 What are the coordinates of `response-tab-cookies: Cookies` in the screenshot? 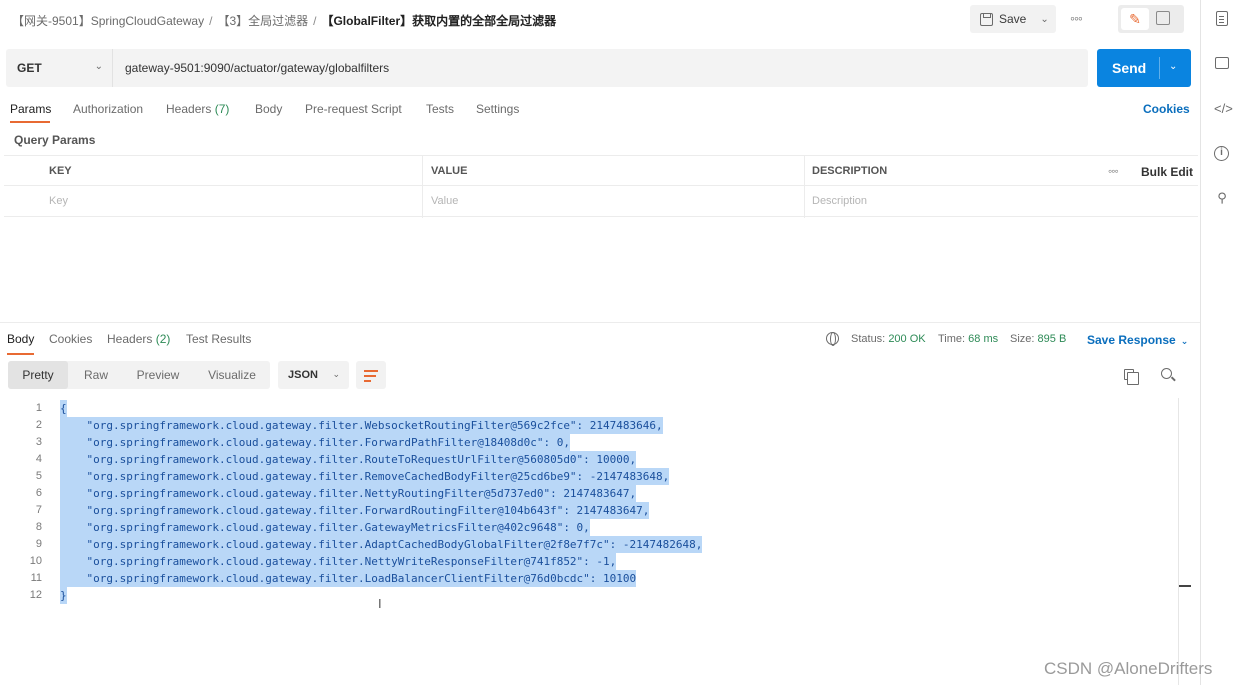 It's located at (70, 339).